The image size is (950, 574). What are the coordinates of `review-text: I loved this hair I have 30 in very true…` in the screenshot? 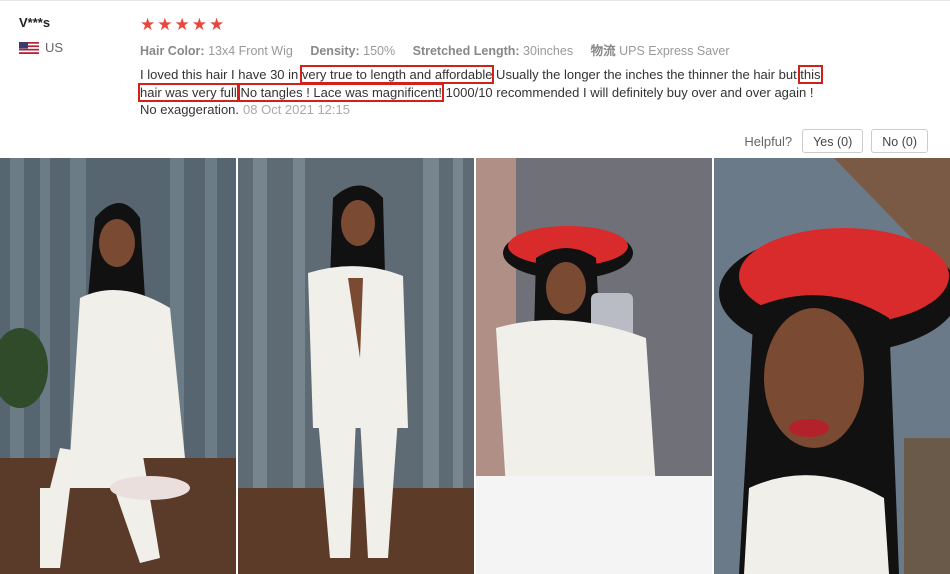 It's located at (480, 91).